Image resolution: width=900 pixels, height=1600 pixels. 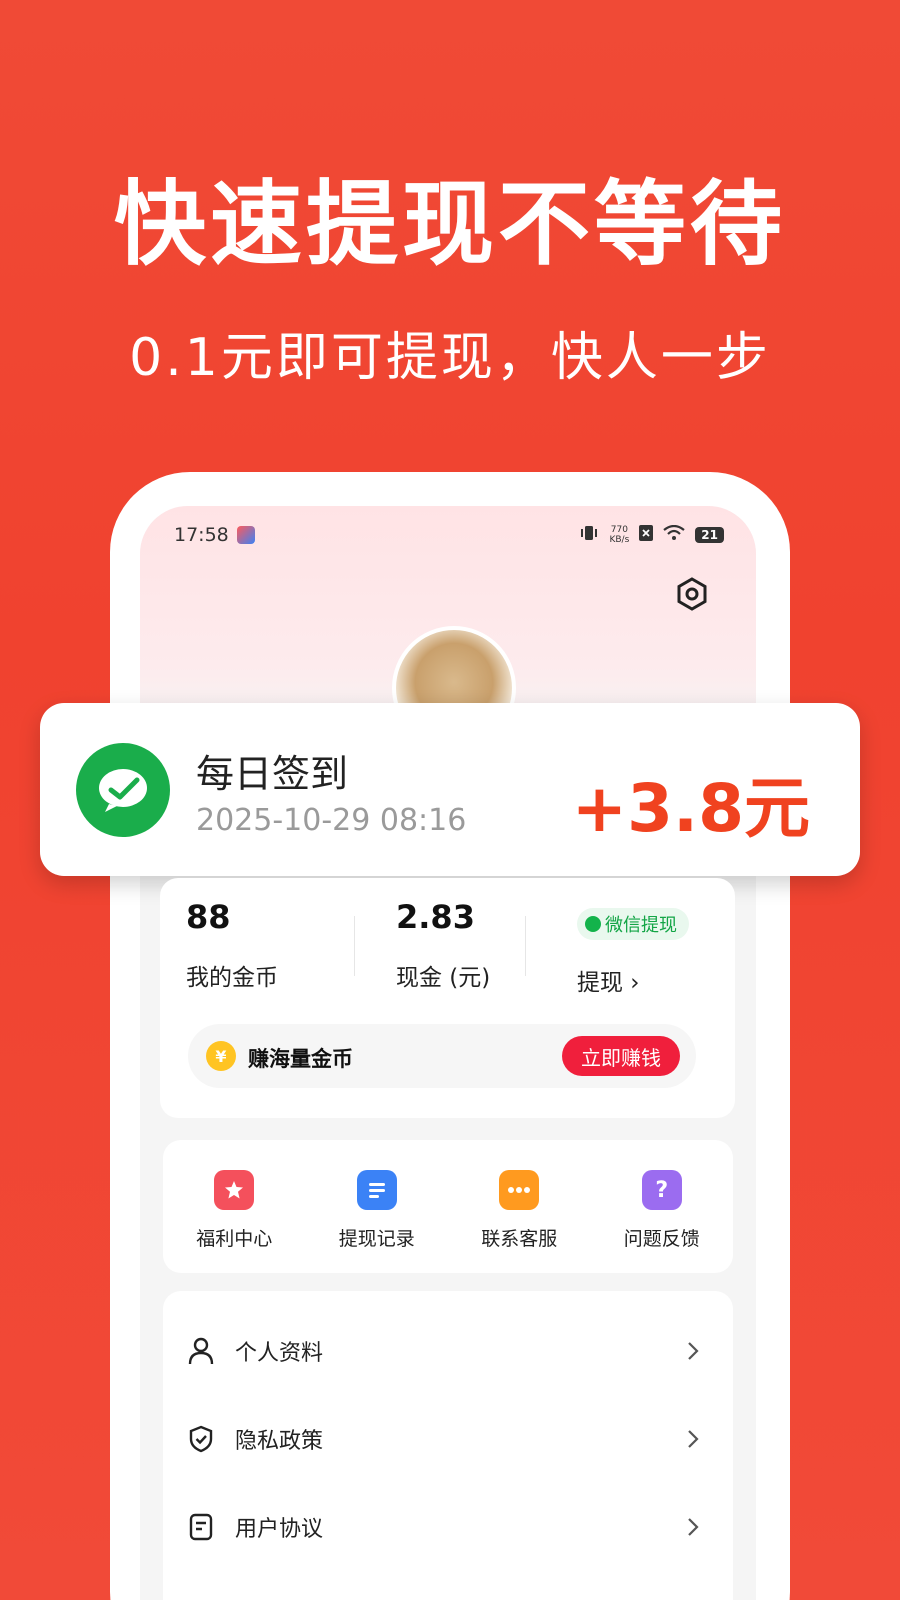 What do you see at coordinates (234, 1239) in the screenshot?
I see `action-label: 福利中心` at bounding box center [234, 1239].